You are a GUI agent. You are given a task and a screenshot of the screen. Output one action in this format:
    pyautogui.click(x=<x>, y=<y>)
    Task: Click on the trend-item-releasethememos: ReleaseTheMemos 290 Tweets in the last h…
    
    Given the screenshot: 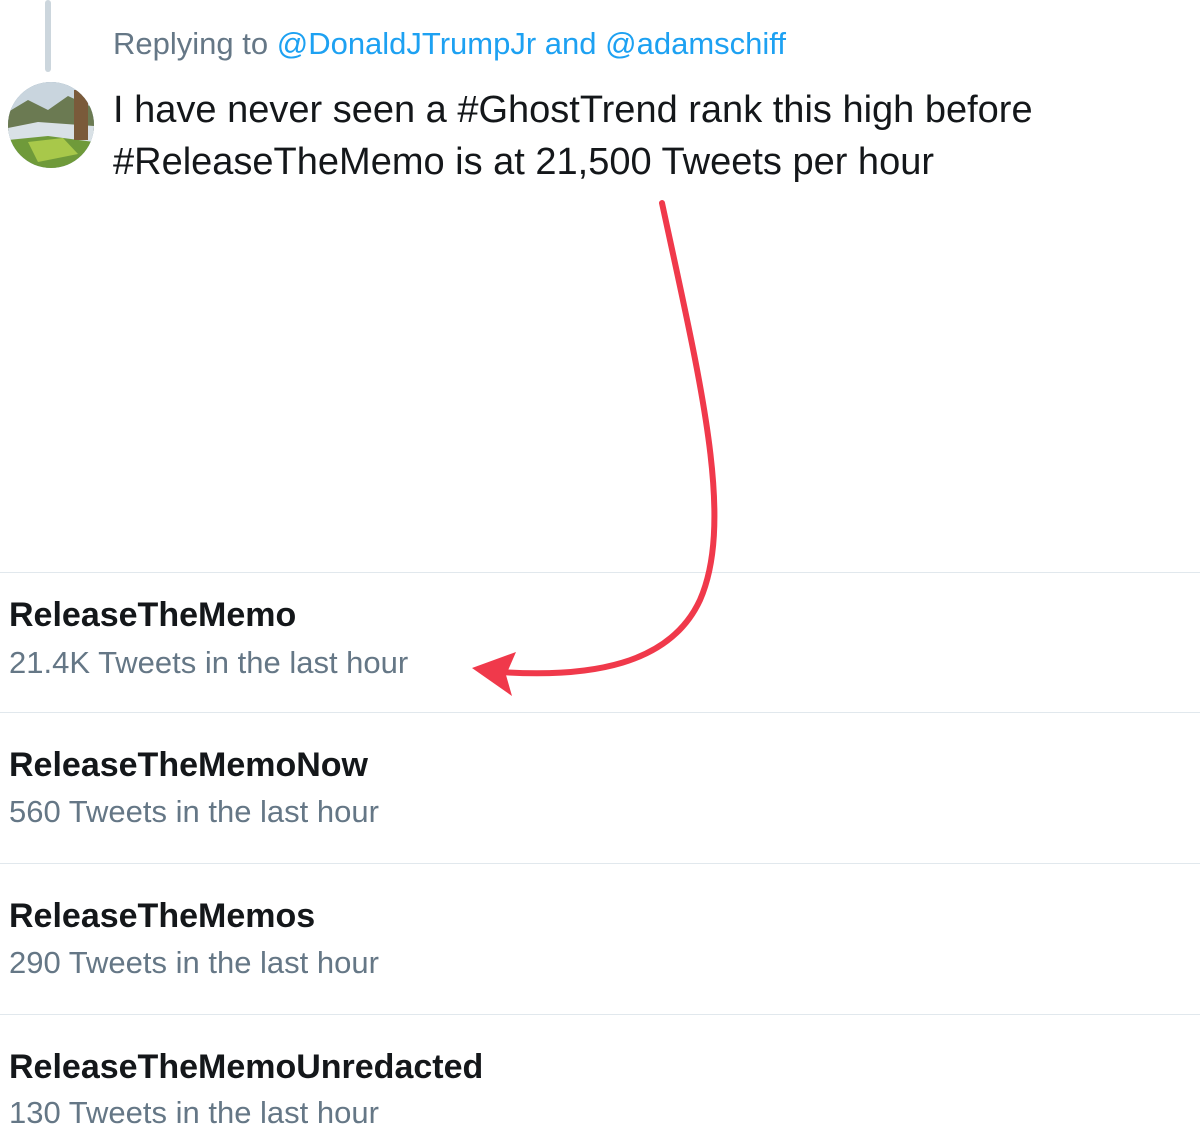 What is the action you would take?
    pyautogui.click(x=600, y=938)
    